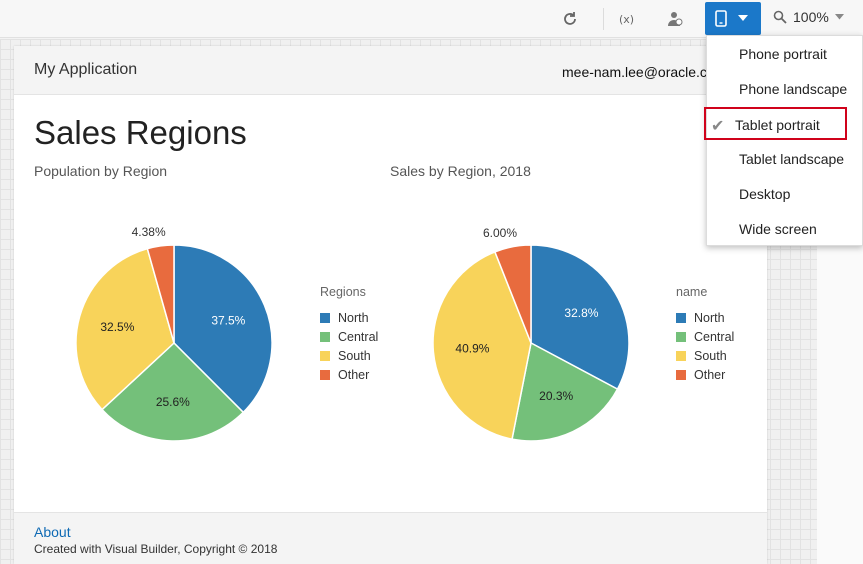 Image resolution: width=863 pixels, height=564 pixels. I want to click on user-roles-icon, so click(675, 19).